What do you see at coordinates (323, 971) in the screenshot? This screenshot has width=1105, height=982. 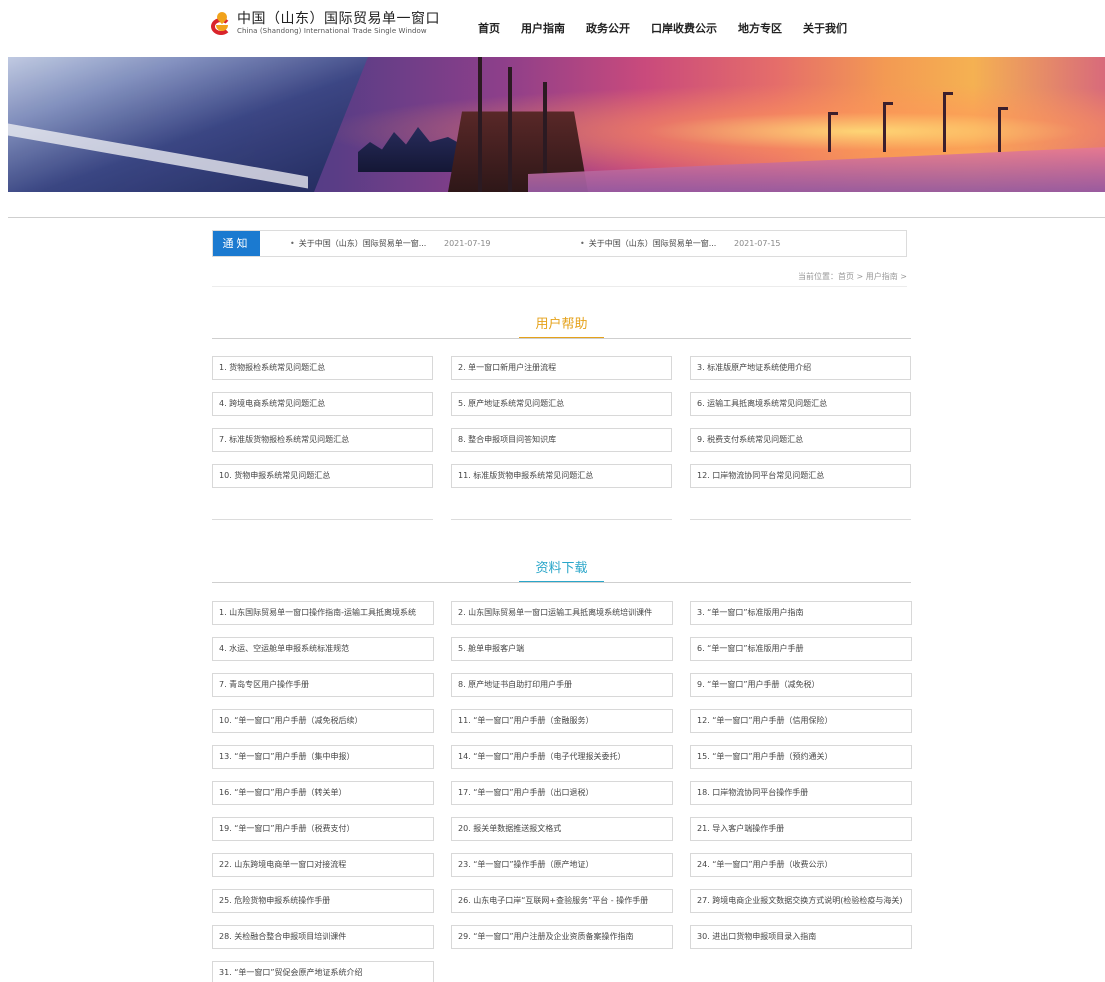 I see `download-list-item: 31. “单一窗口”贸促会原产地证系统介绍` at bounding box center [323, 971].